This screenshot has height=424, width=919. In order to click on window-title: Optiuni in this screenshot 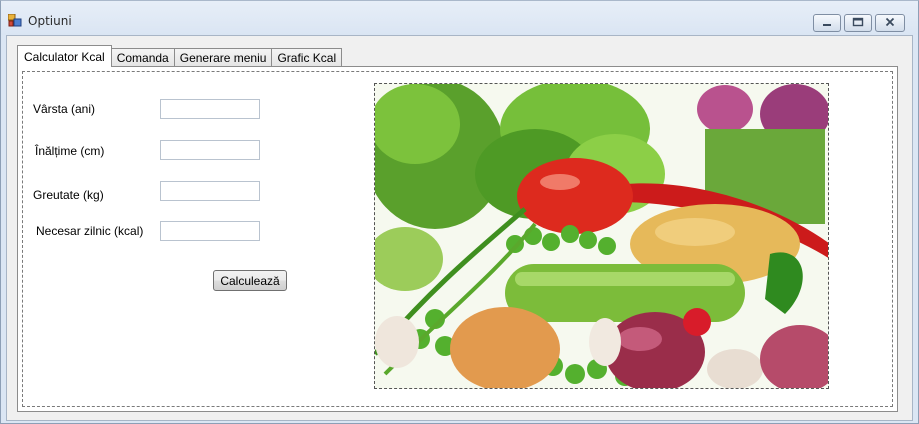, I will do `click(50, 21)`.